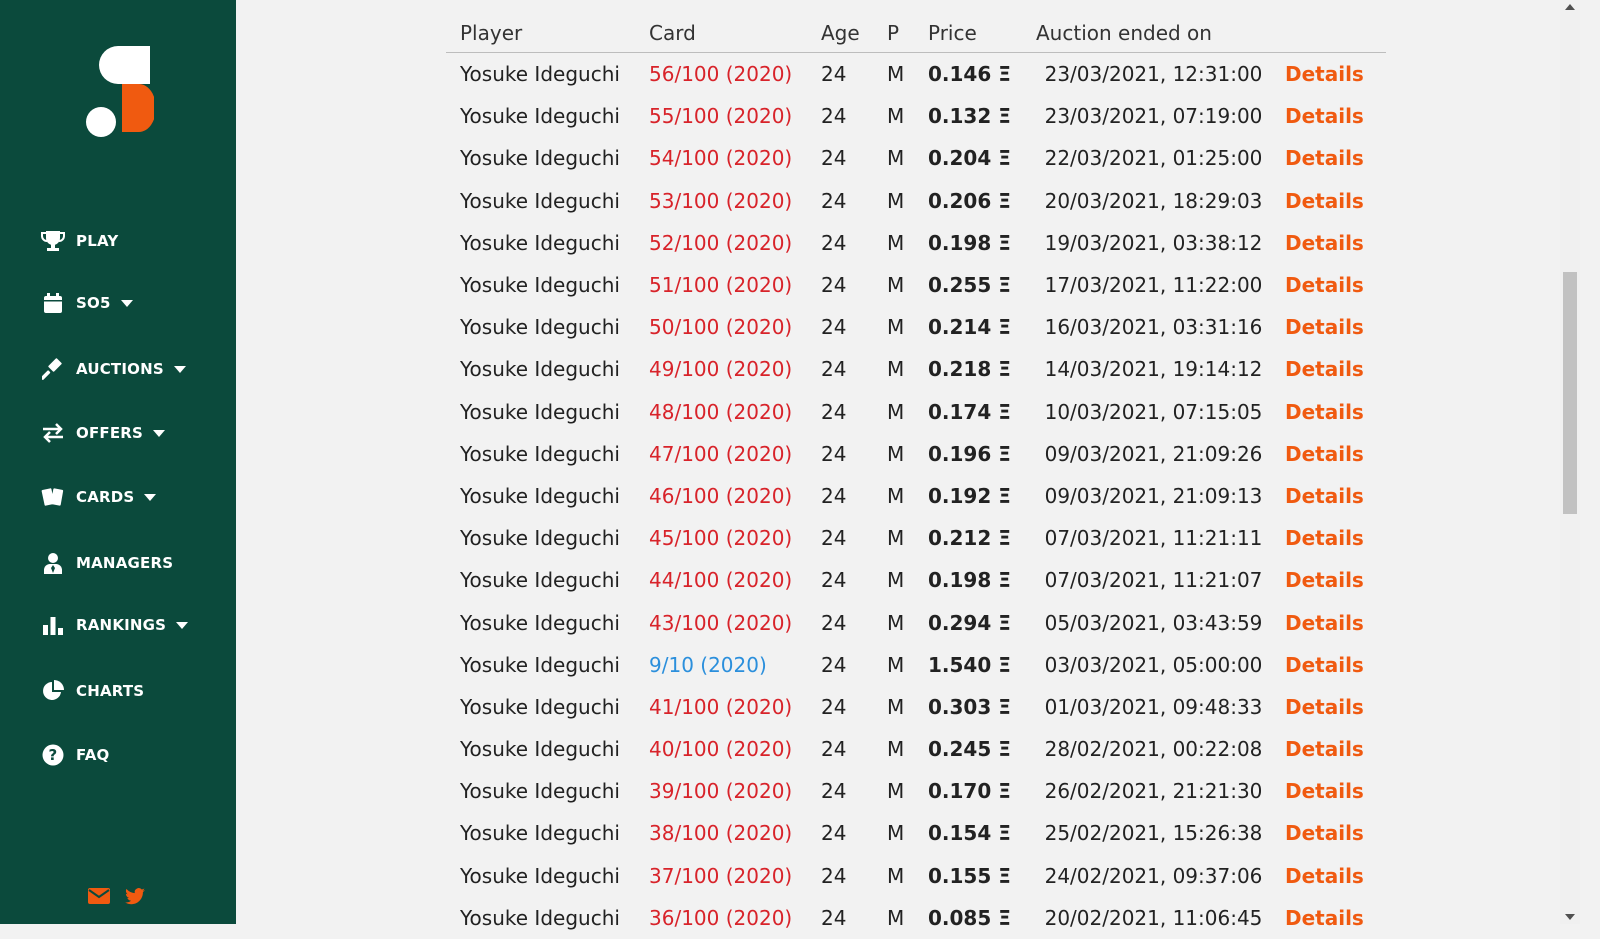 The height and width of the screenshot is (939, 1600). What do you see at coordinates (721, 454) in the screenshot?
I see `cell-card-link: 47/100 (2020)` at bounding box center [721, 454].